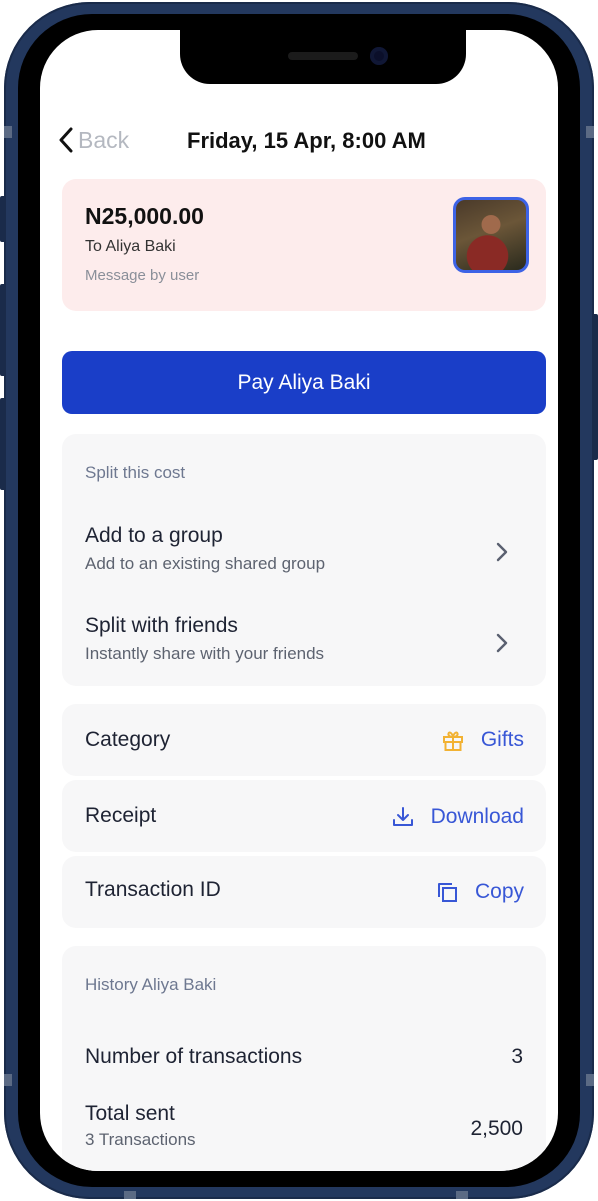 The image size is (598, 1201). I want to click on download-label: Download, so click(477, 816).